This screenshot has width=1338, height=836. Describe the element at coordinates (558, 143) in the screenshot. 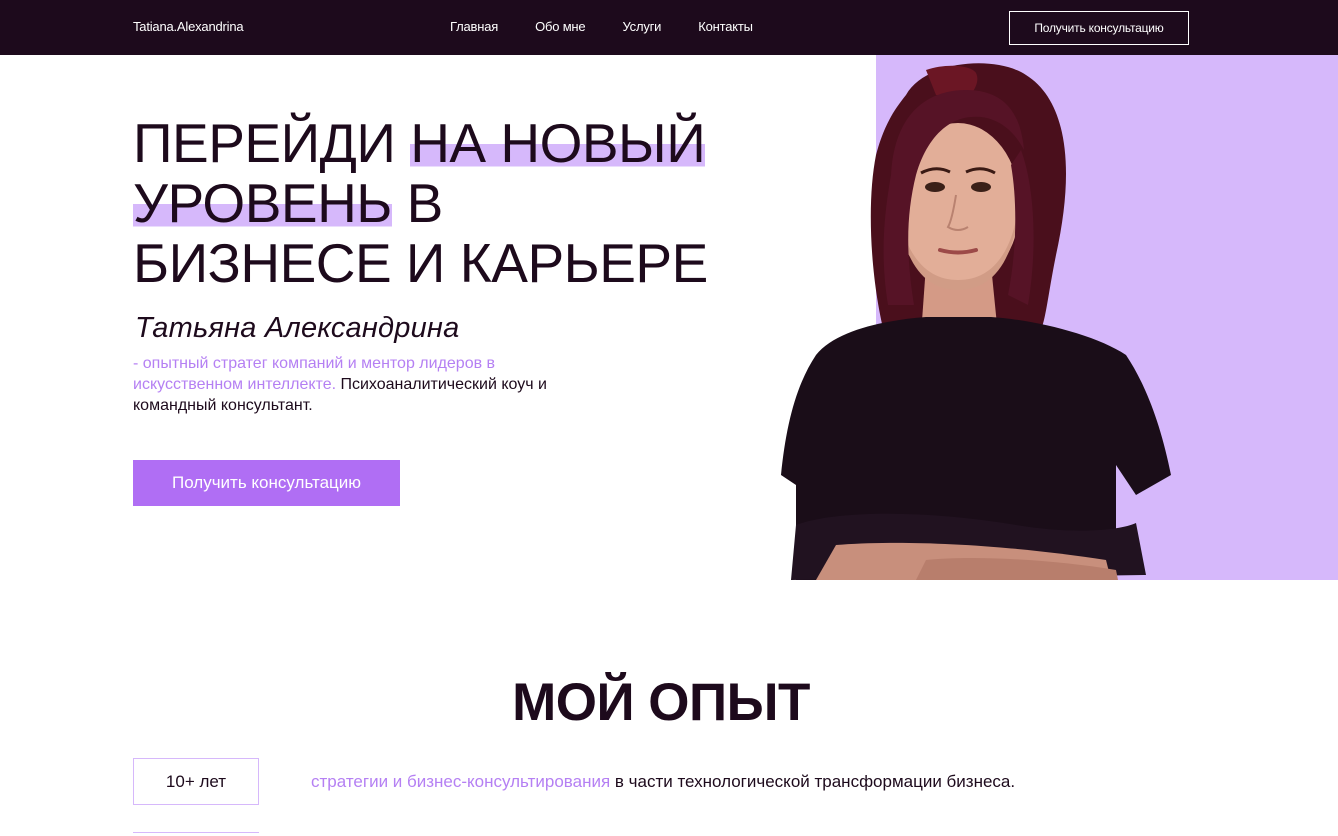

I see `headline-highlight-1: НА НОВЫЙ` at that location.